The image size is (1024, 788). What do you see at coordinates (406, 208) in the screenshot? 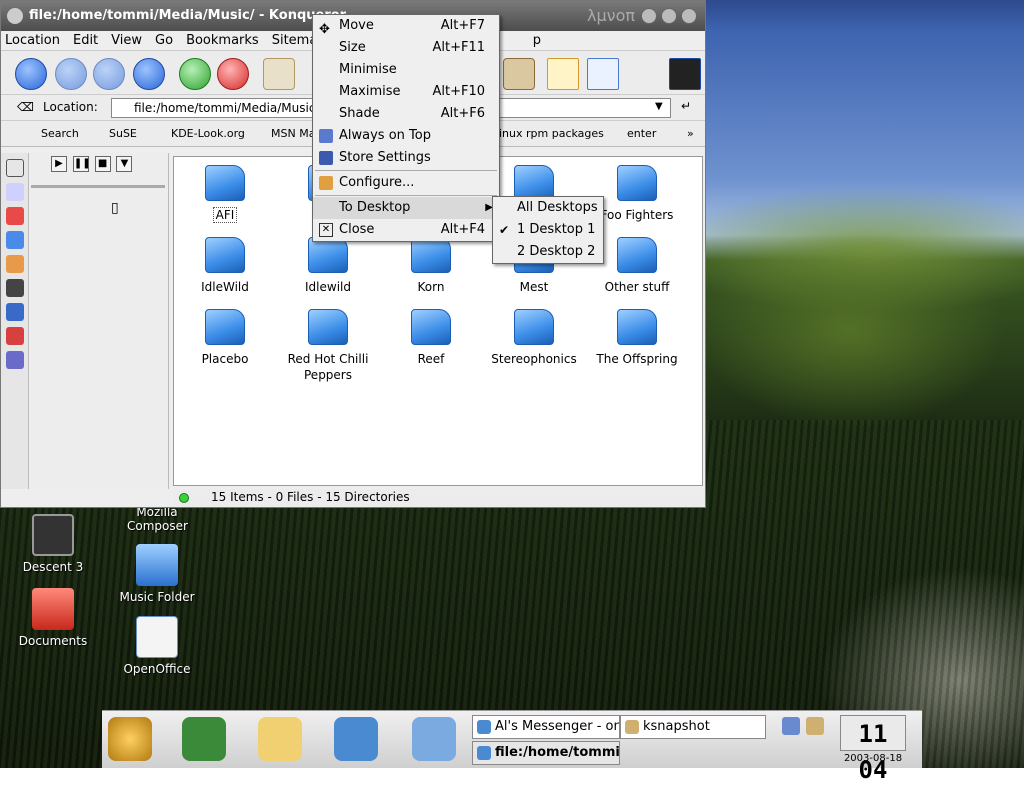
I see `menu-item-to-desktop: To Desktop ▶` at bounding box center [406, 208].